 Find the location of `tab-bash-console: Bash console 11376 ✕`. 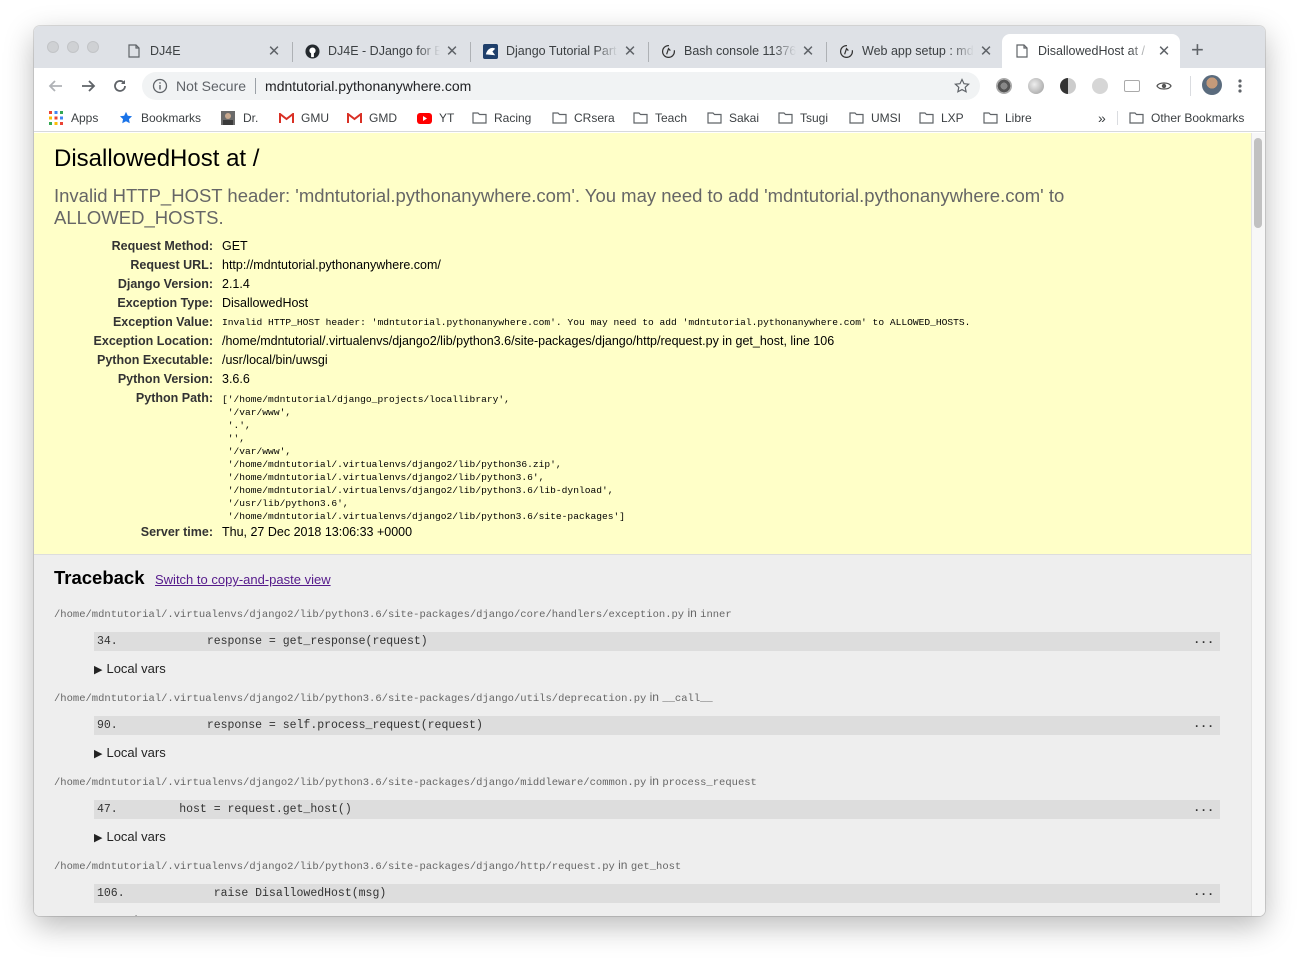

tab-bash-console: Bash console 11376 ✕ is located at coordinates (736, 51).